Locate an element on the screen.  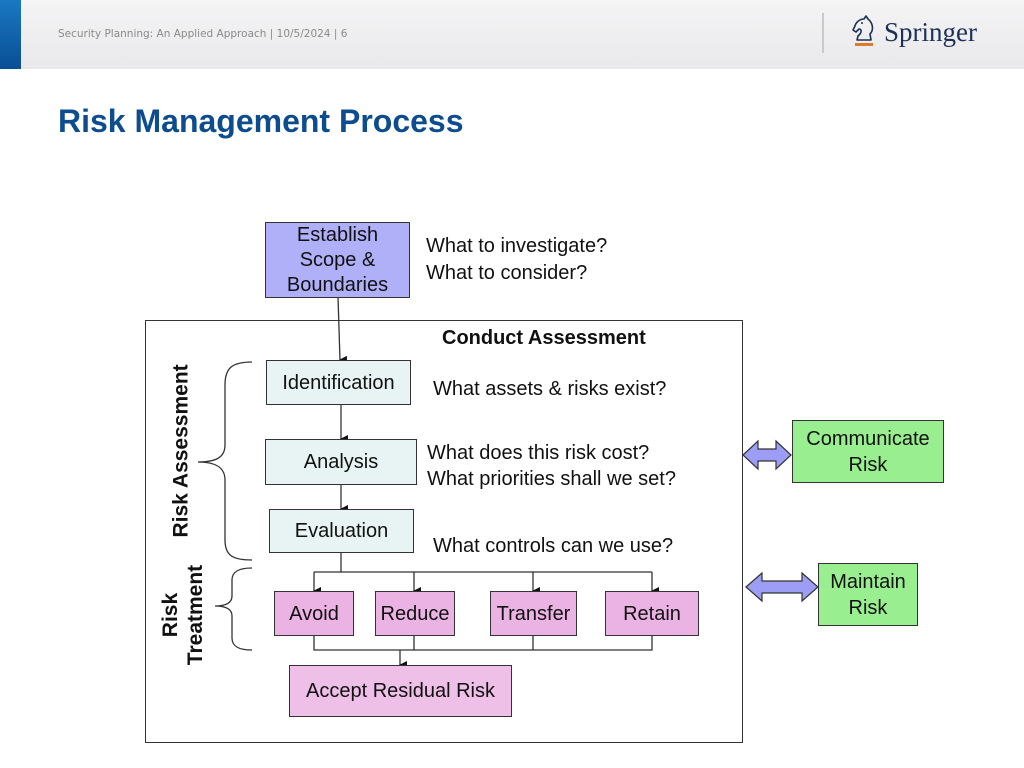
reduce-box: Reduce is located at coordinates (415, 613).